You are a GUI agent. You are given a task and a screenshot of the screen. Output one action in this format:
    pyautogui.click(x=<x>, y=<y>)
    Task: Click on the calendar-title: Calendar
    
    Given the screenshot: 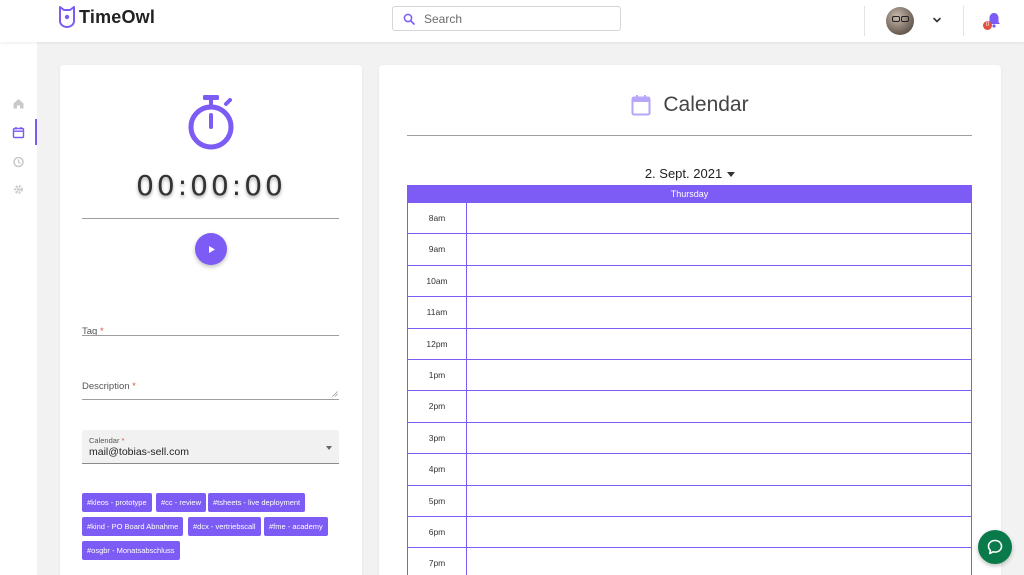 What is the action you would take?
    pyautogui.click(x=706, y=104)
    